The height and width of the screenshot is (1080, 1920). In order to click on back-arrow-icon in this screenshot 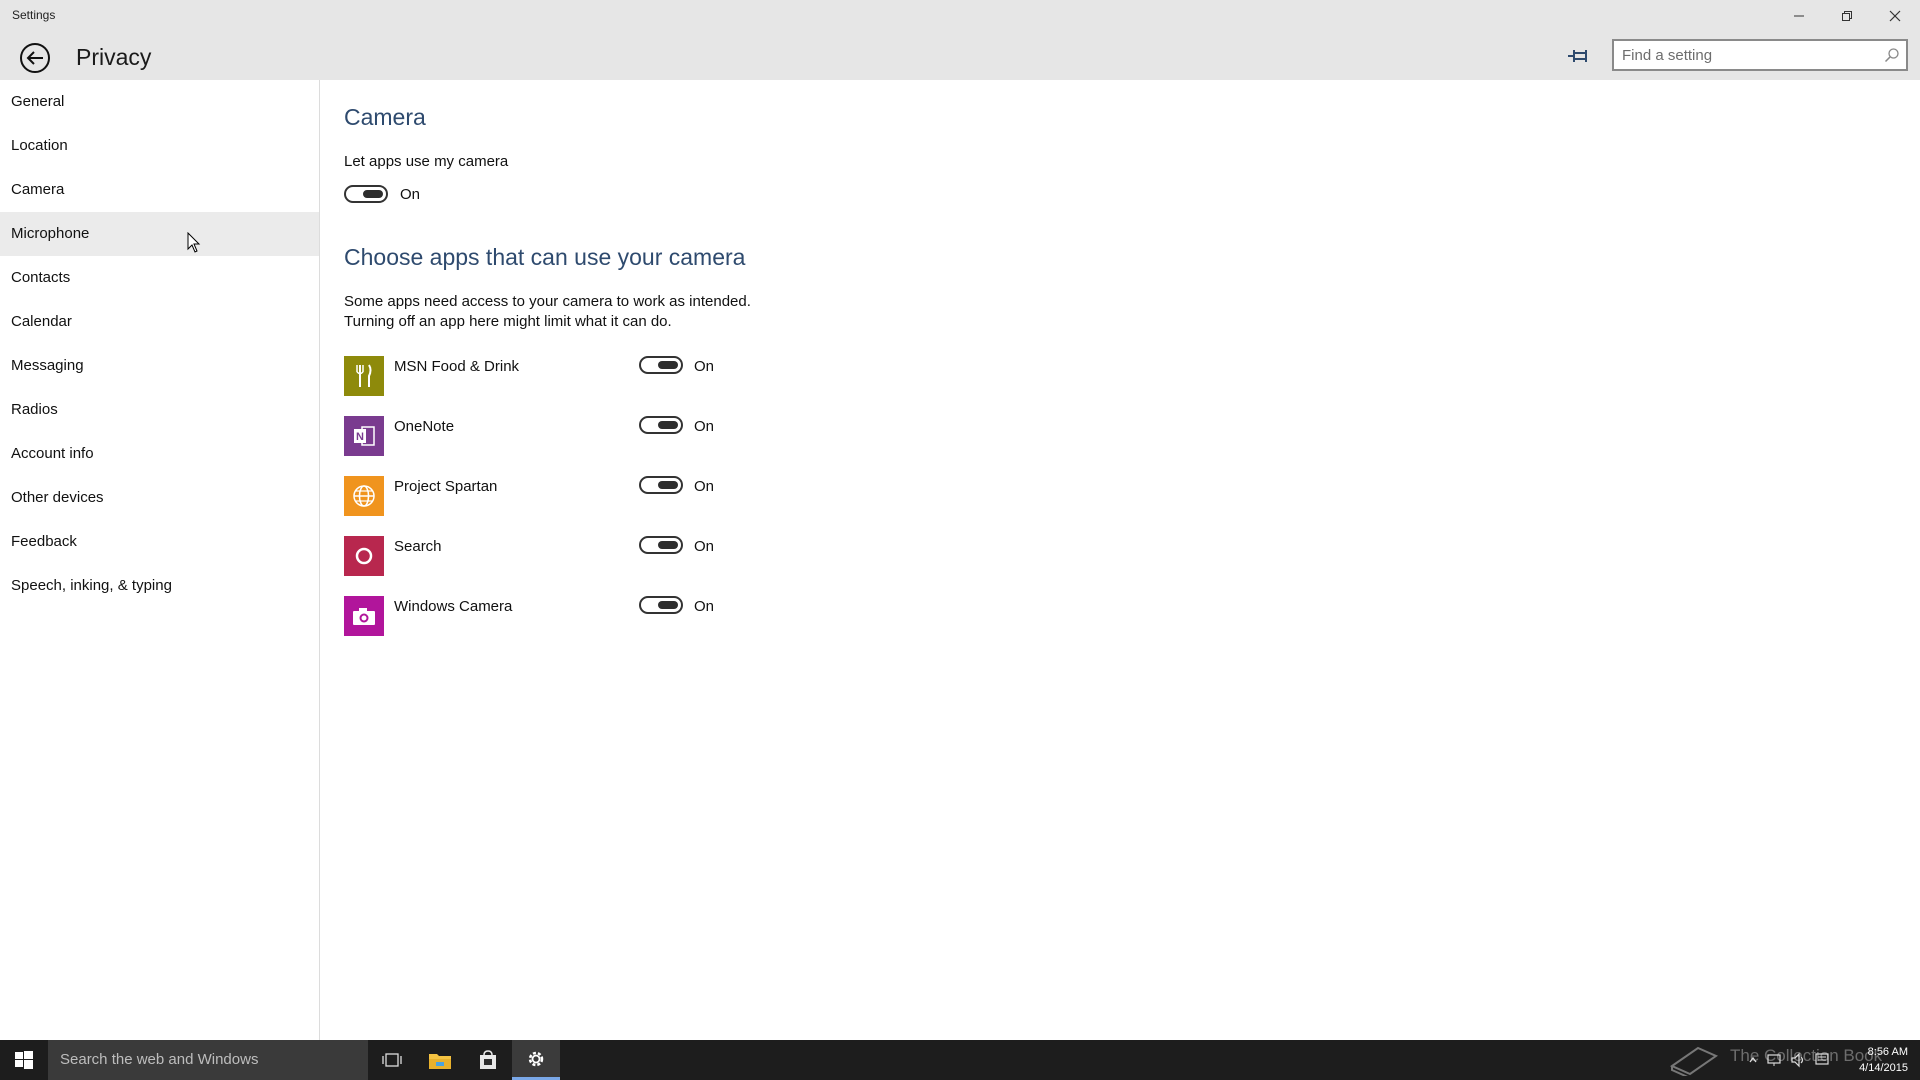, I will do `click(35, 58)`.